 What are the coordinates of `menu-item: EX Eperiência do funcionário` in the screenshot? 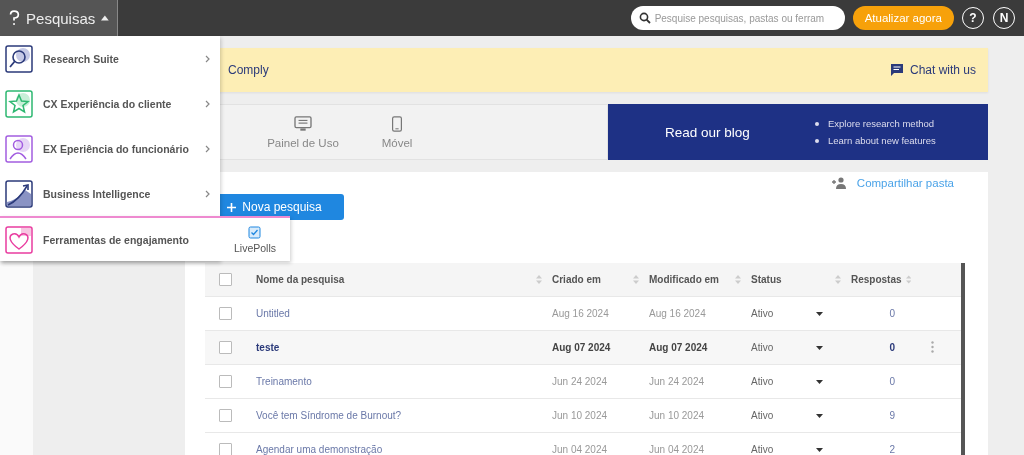 It's located at (110, 148).